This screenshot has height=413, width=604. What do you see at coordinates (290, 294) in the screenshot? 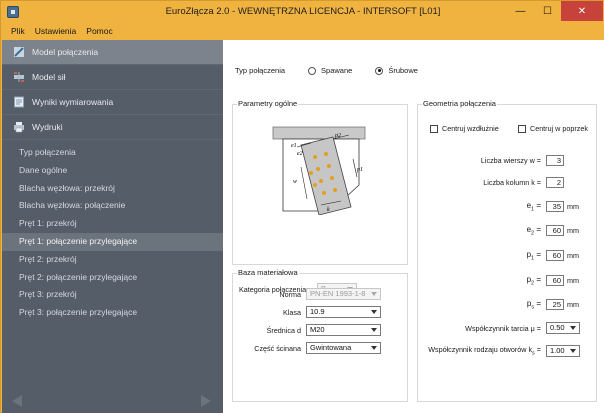
I see `norm-label: Norma` at bounding box center [290, 294].